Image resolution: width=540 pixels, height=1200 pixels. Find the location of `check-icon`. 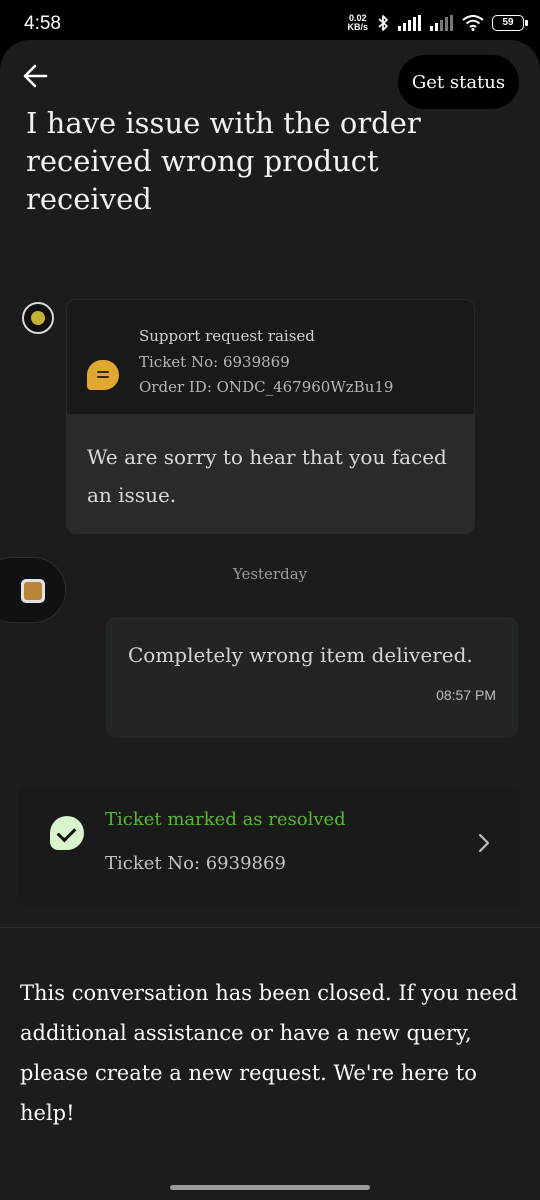

check-icon is located at coordinates (67, 833).